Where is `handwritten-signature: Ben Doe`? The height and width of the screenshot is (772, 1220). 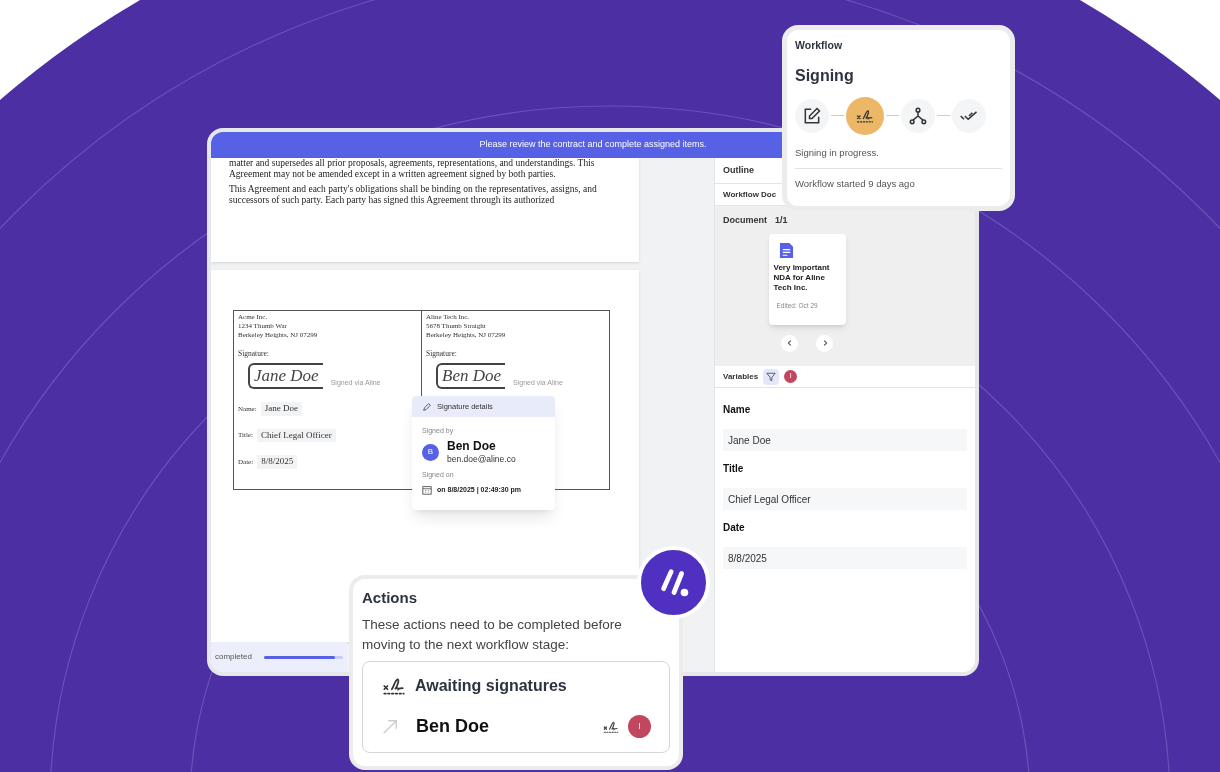 handwritten-signature: Ben Doe is located at coordinates (470, 376).